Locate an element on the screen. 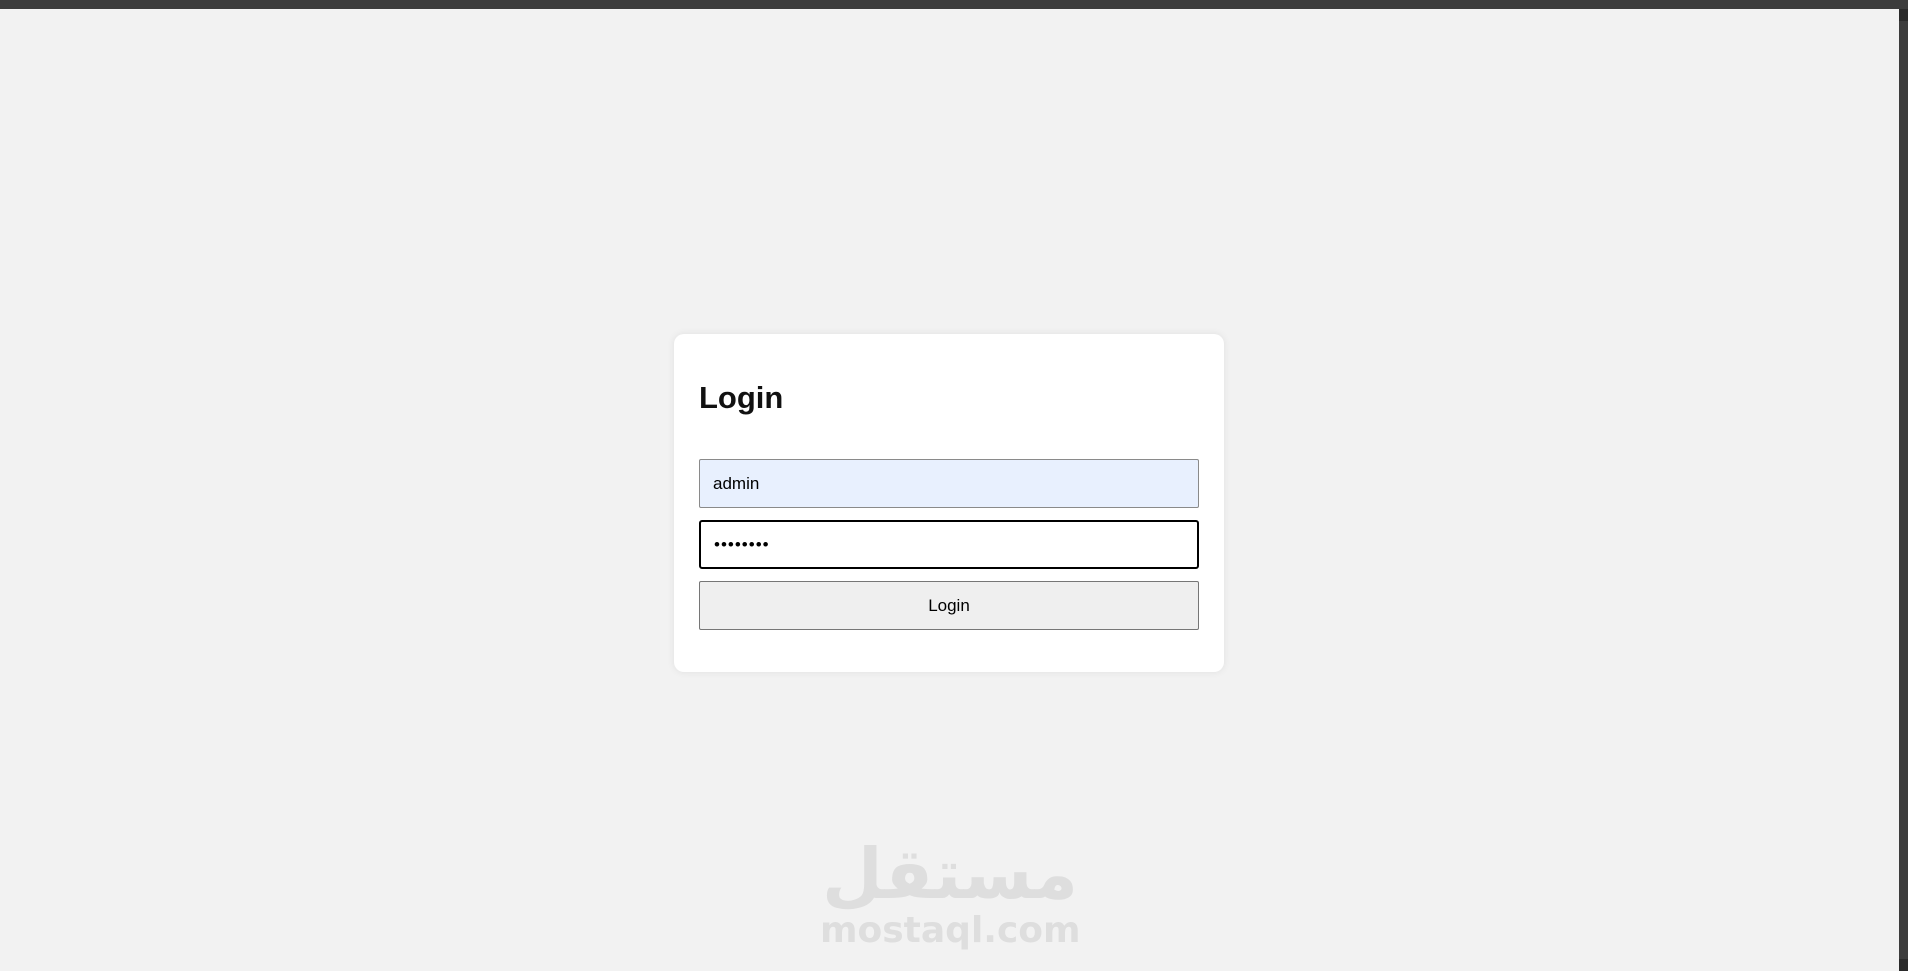 The width and height of the screenshot is (1908, 971). watermark-latin-text: mostaql.com is located at coordinates (950, 930).